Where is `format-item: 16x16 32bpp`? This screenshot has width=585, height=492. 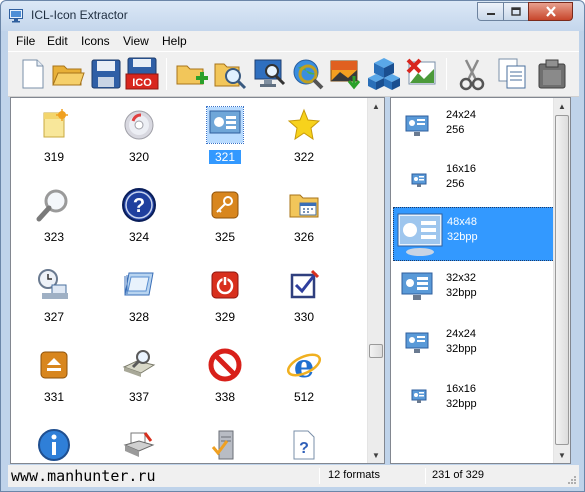
format-item: 16x16 32bpp is located at coordinates (472, 401).